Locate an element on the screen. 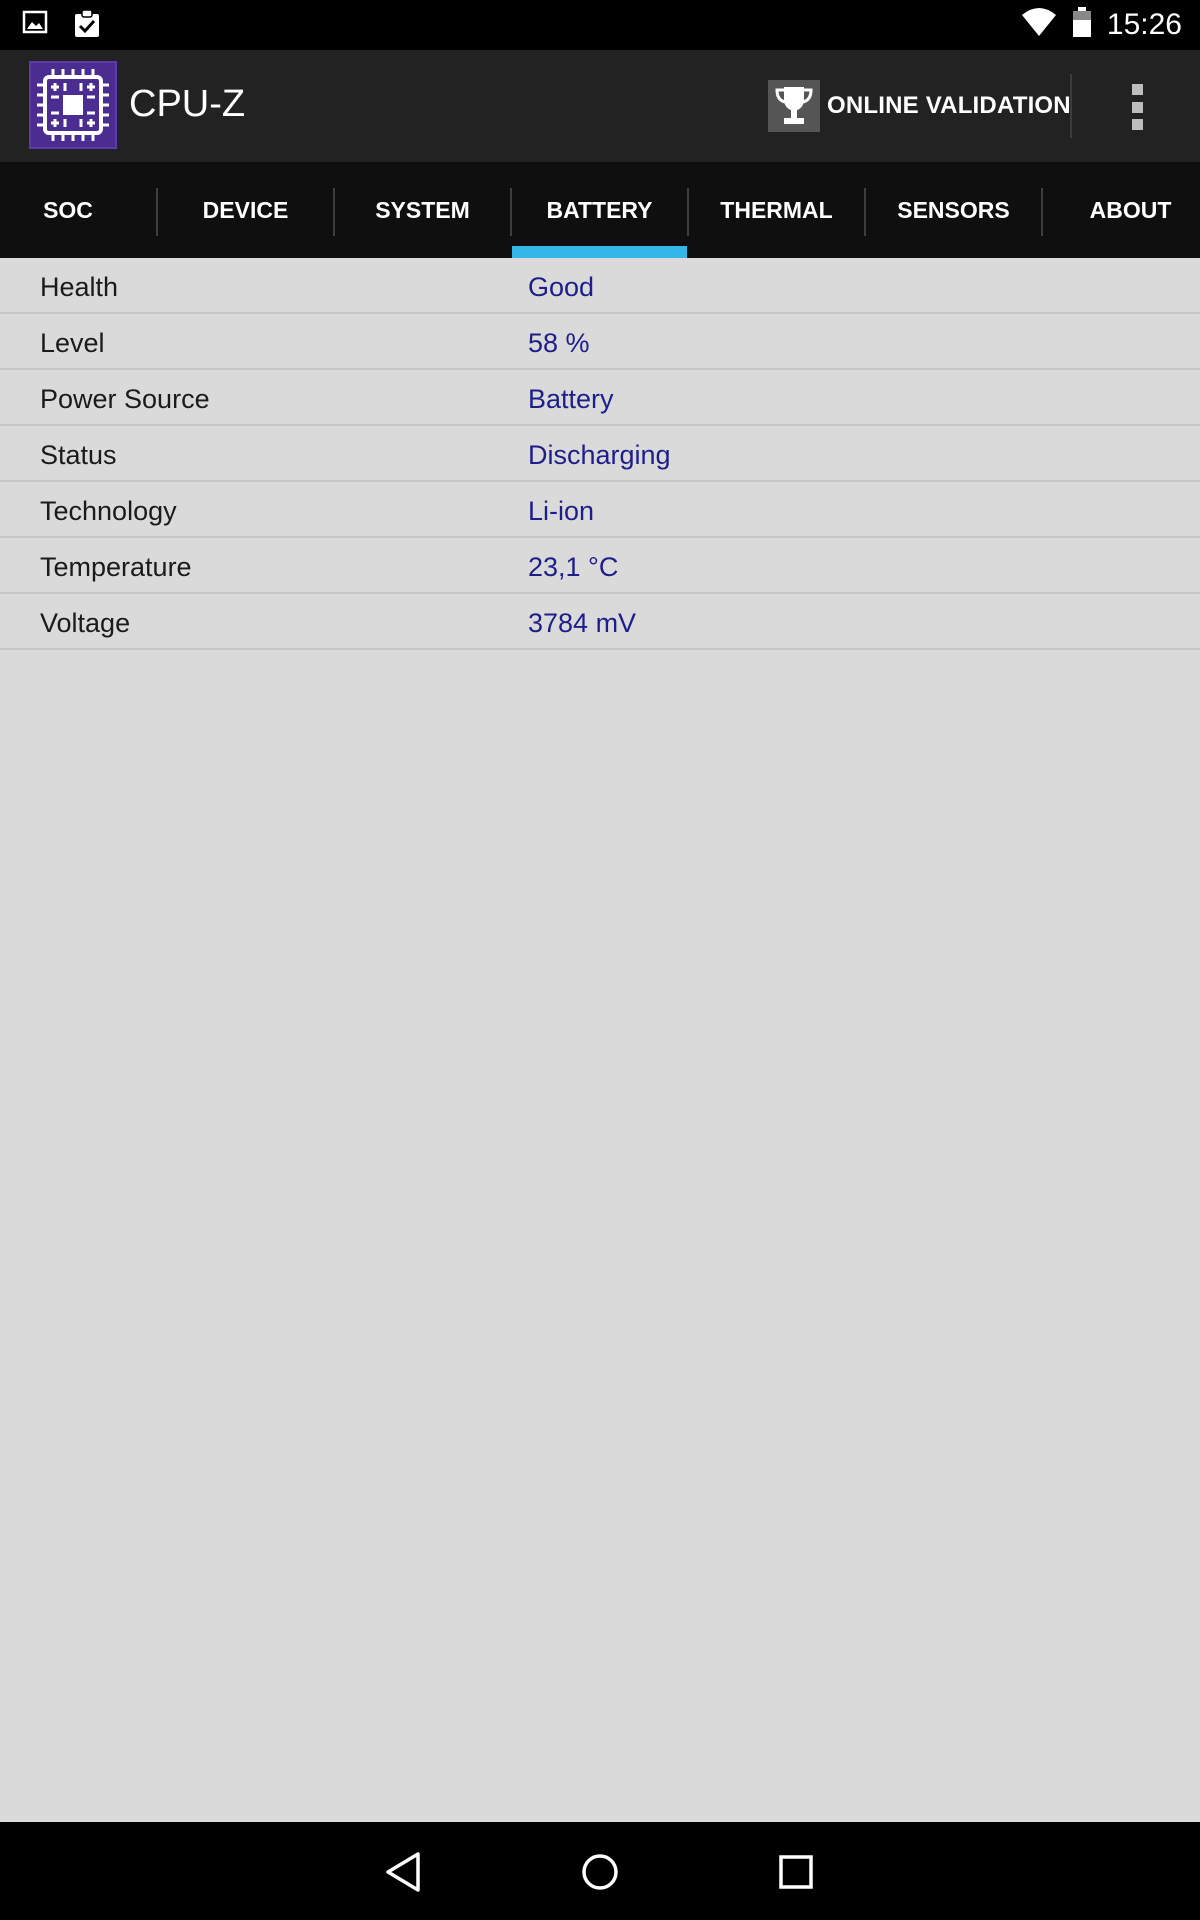  app-title: CPU-Z is located at coordinates (187, 104).